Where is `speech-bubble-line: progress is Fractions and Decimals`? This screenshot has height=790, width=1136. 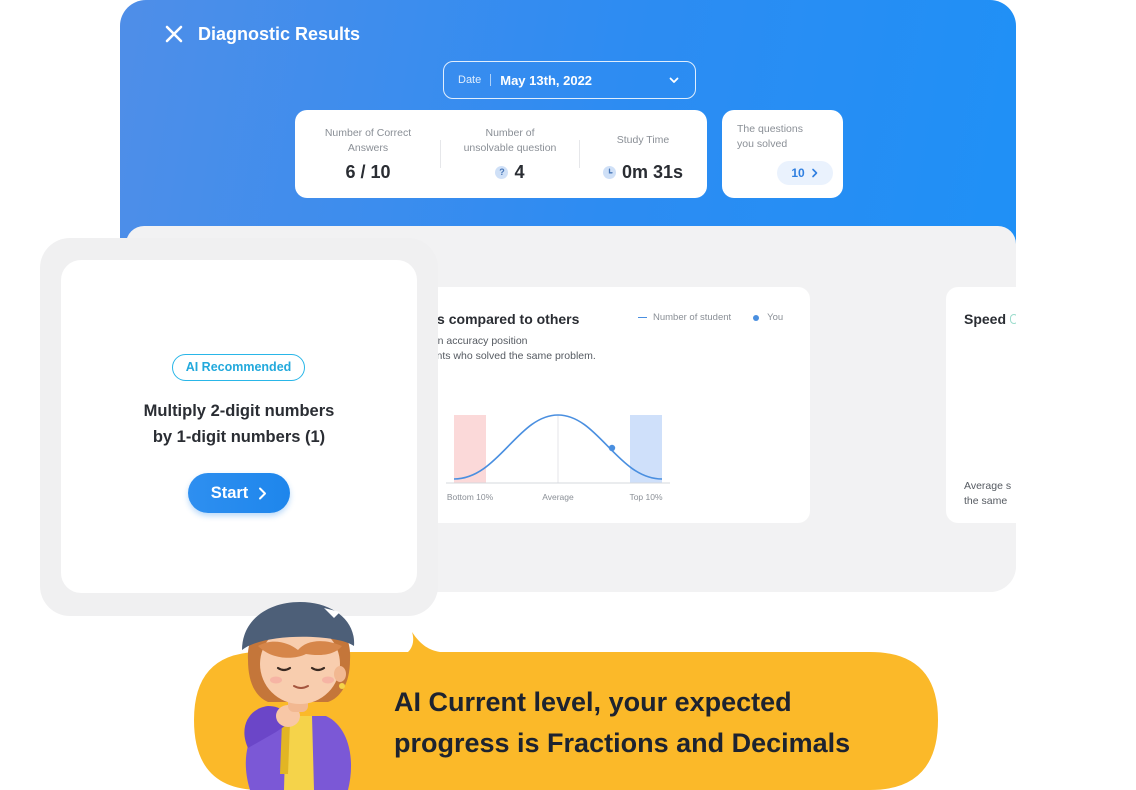 speech-bubble-line: progress is Fractions and Decimals is located at coordinates (622, 743).